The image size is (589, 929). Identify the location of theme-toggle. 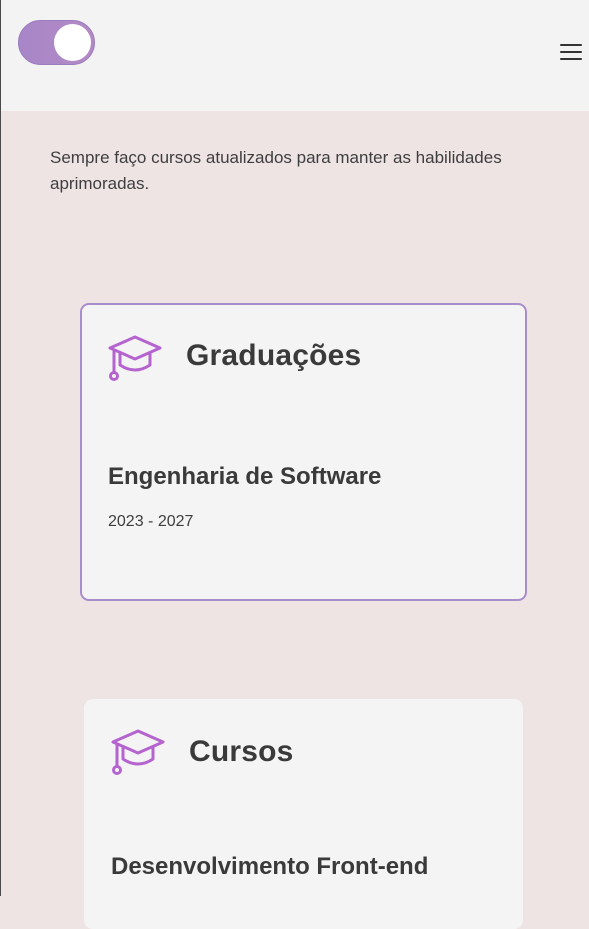
(56, 42).